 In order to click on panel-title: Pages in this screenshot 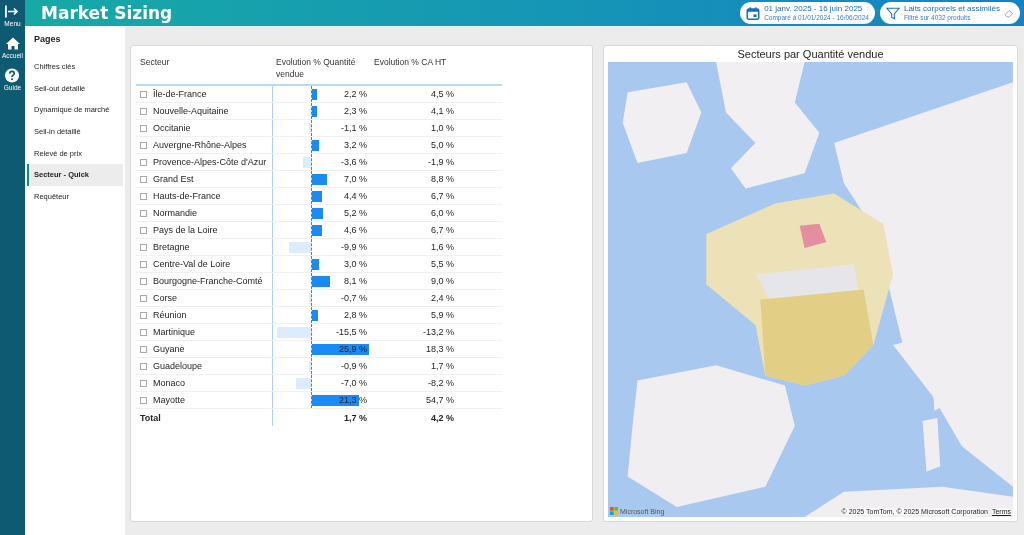, I will do `click(47, 39)`.